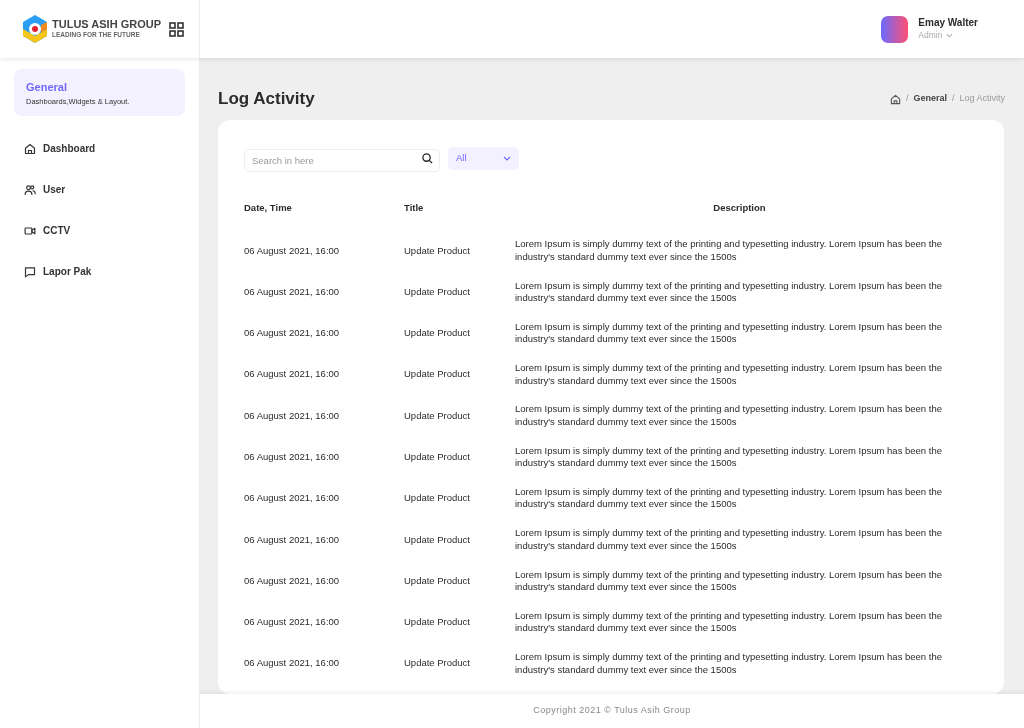 Image resolution: width=1024 pixels, height=728 pixels. What do you see at coordinates (35, 29) in the screenshot?
I see `logo-icon` at bounding box center [35, 29].